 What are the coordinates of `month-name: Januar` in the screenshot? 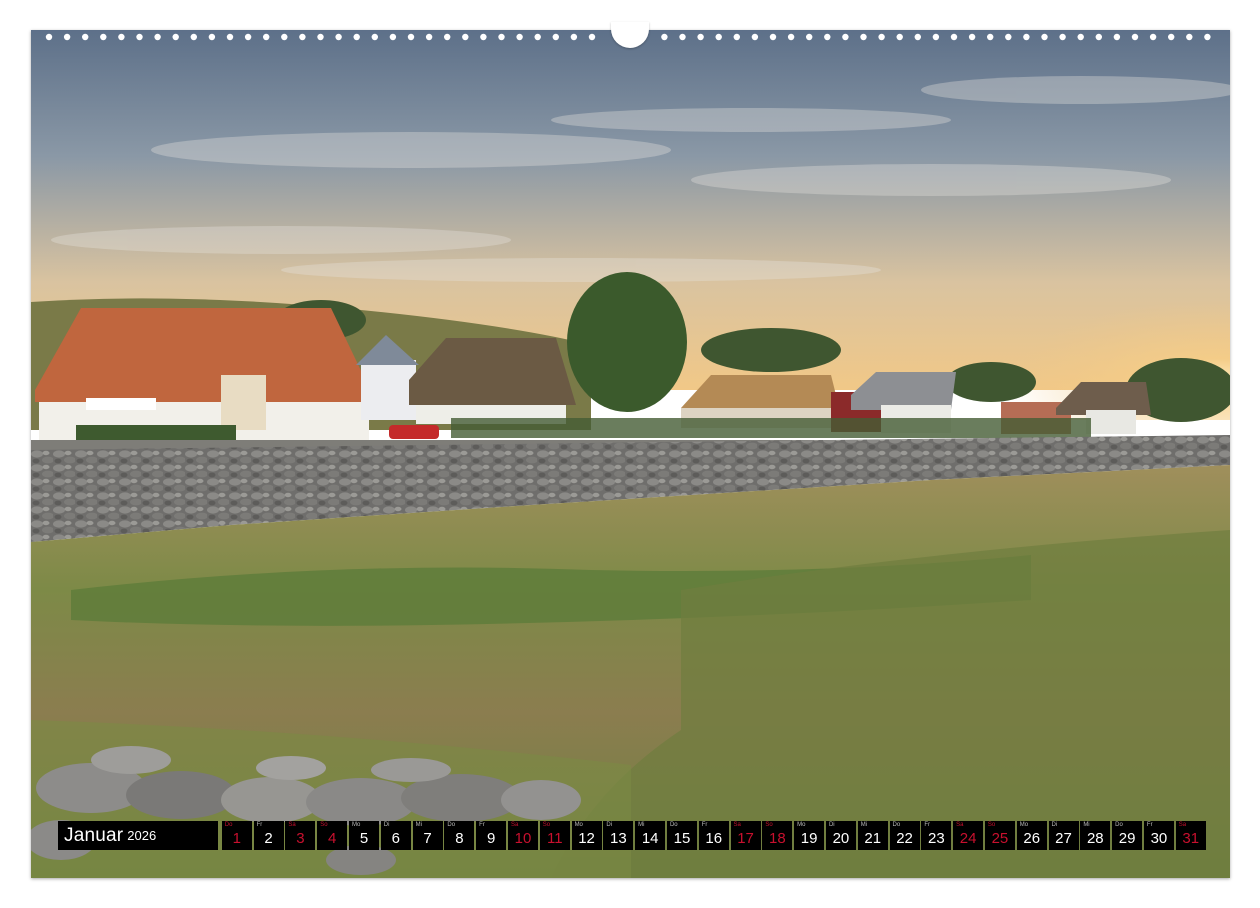 It's located at (94, 835).